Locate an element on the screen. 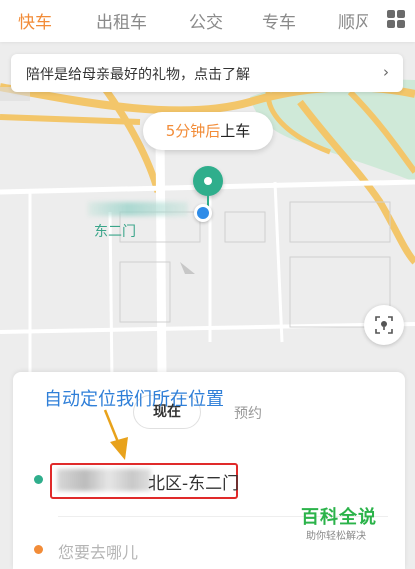  annotation-text: 自动定位我们所在位置 is located at coordinates (134, 399).